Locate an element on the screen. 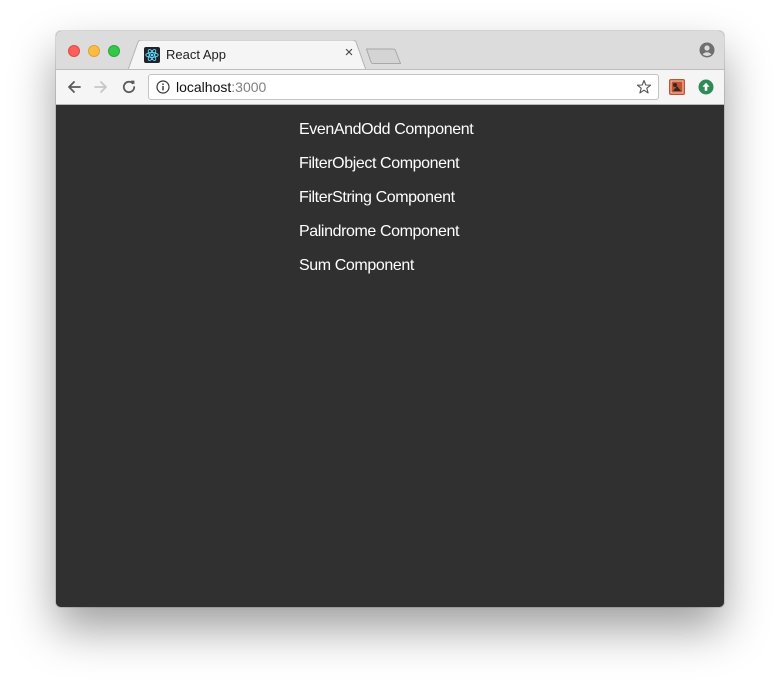 The image size is (780, 688). tab-react-app: React App × is located at coordinates (247, 55).